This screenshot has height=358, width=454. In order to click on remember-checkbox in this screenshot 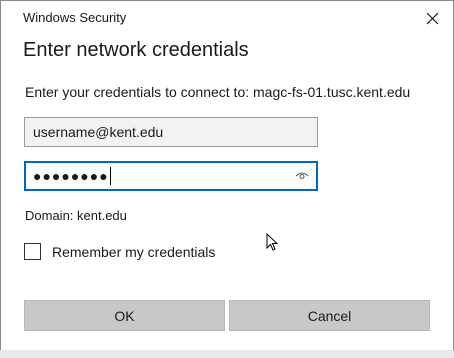, I will do `click(32, 251)`.